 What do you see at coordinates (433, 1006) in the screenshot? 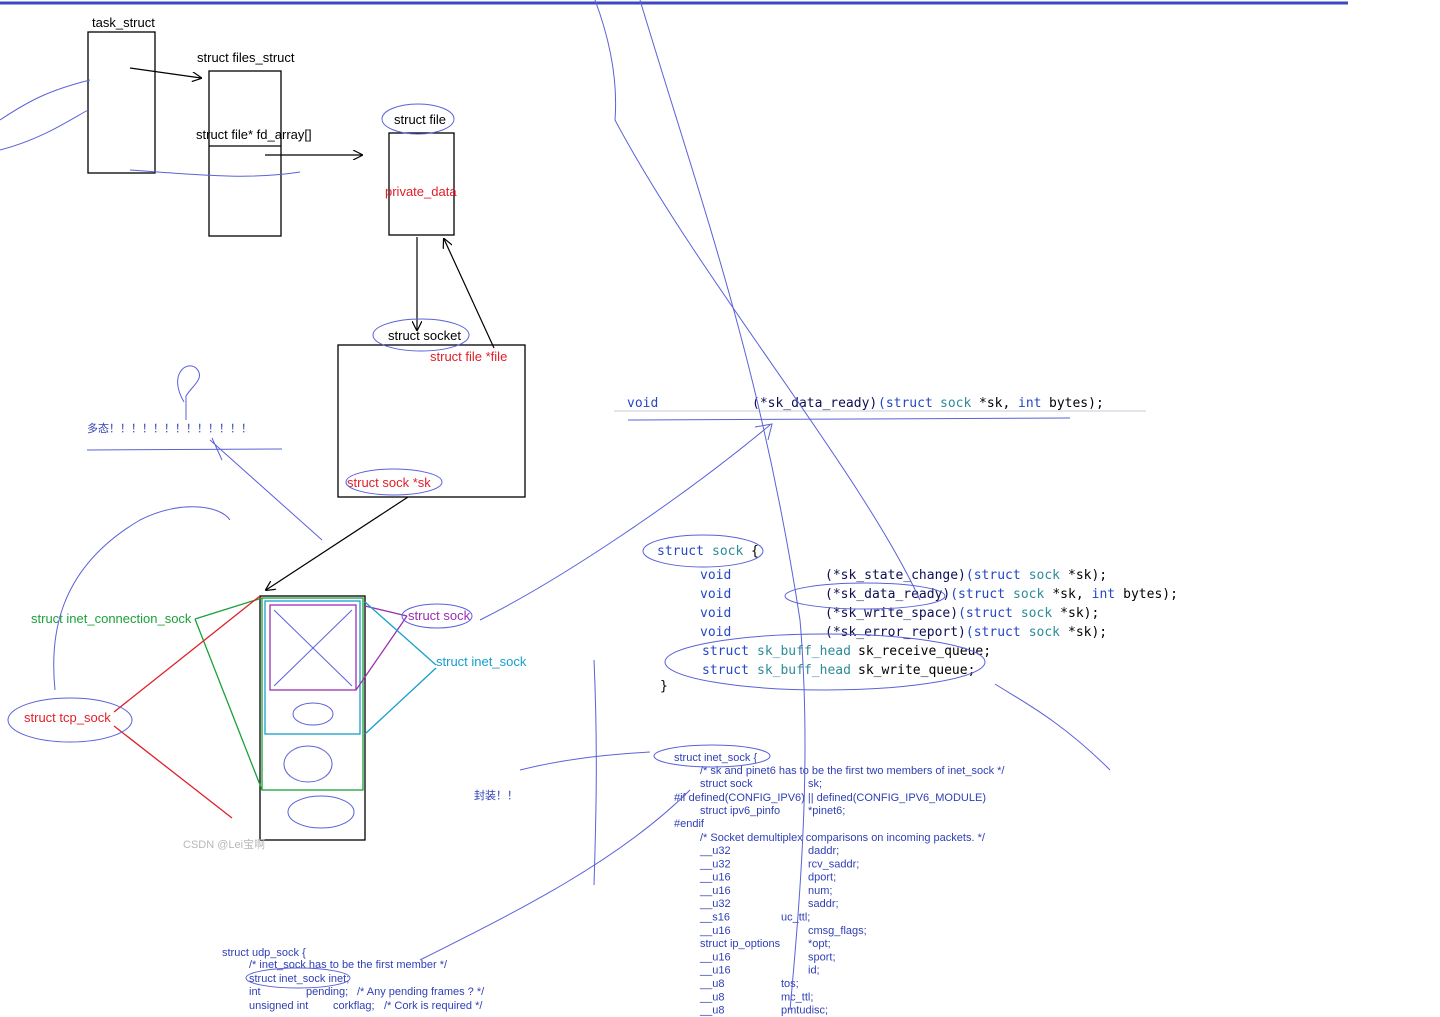
I see `udp-line: /* Cork is required */` at bounding box center [433, 1006].